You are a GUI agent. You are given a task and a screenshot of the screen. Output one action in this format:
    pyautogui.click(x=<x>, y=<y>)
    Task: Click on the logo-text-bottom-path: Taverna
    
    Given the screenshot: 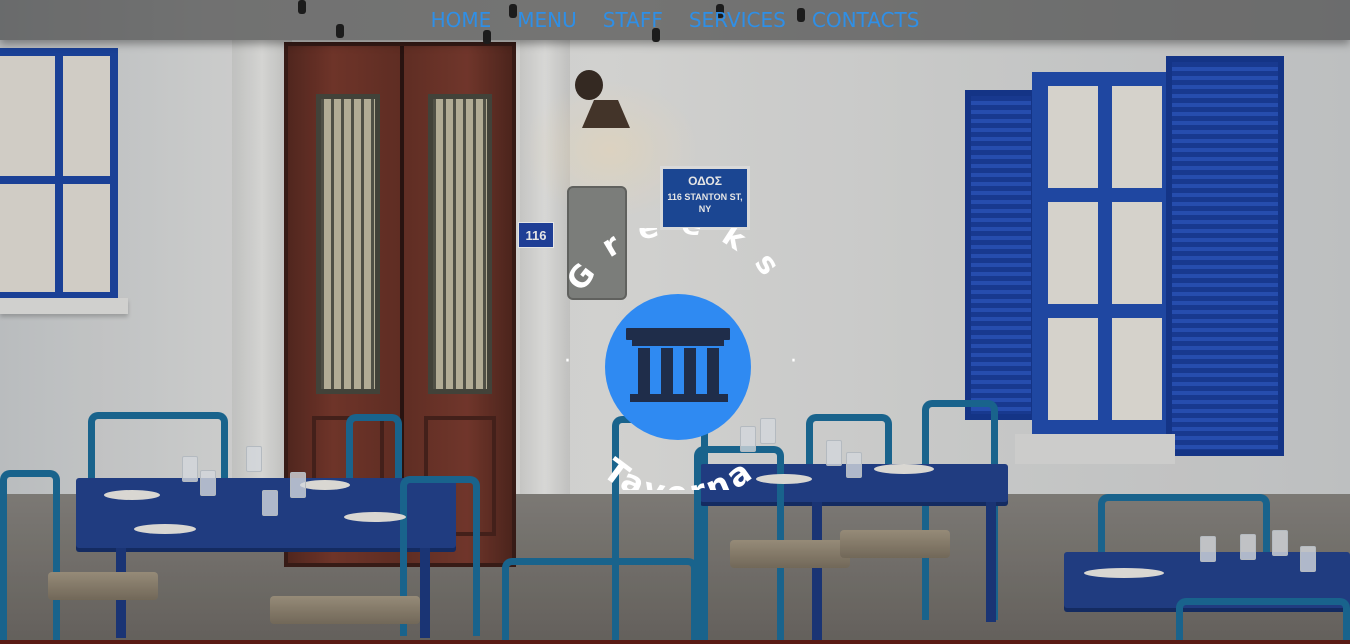 What is the action you would take?
    pyautogui.click(x=676, y=470)
    